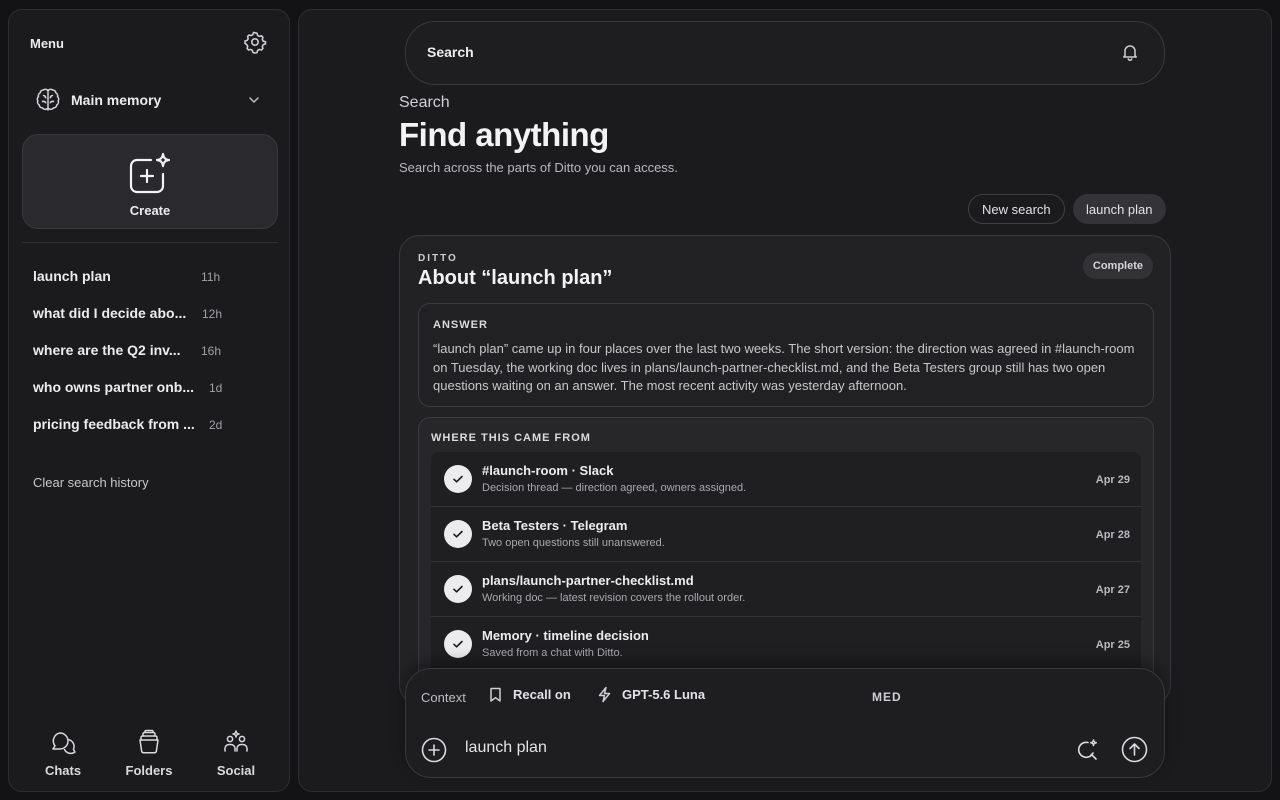  I want to click on recall-toggle: Recall on, so click(529, 694).